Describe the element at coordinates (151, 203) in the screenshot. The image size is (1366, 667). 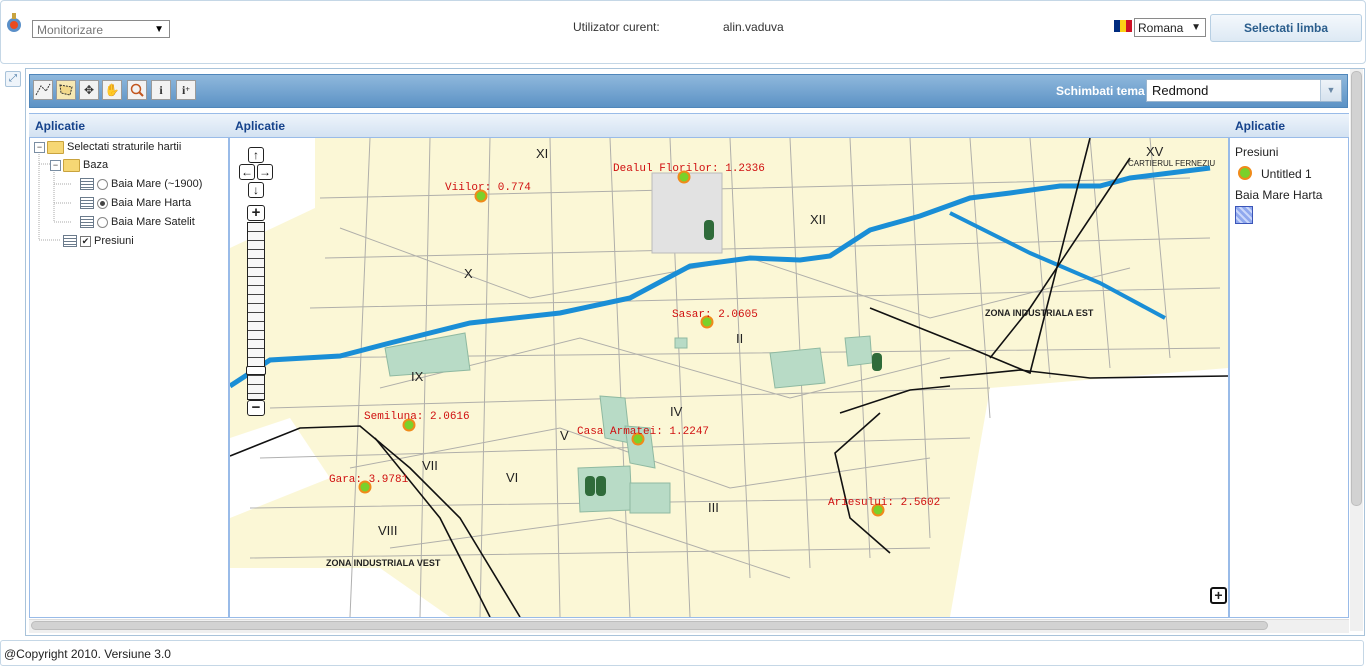
I see `tree-layer-label: Baia Mare Harta` at that location.